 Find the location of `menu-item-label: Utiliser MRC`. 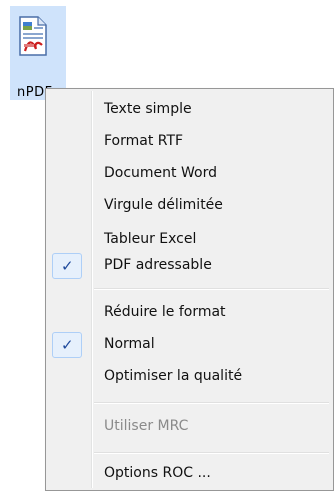

menu-item-label: Utiliser MRC is located at coordinates (146, 426).